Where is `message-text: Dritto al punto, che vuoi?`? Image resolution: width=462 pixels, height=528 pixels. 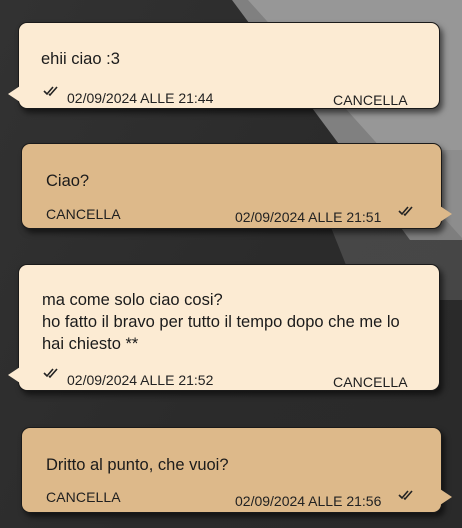
message-text: Dritto al punto, che vuoi? is located at coordinates (137, 465).